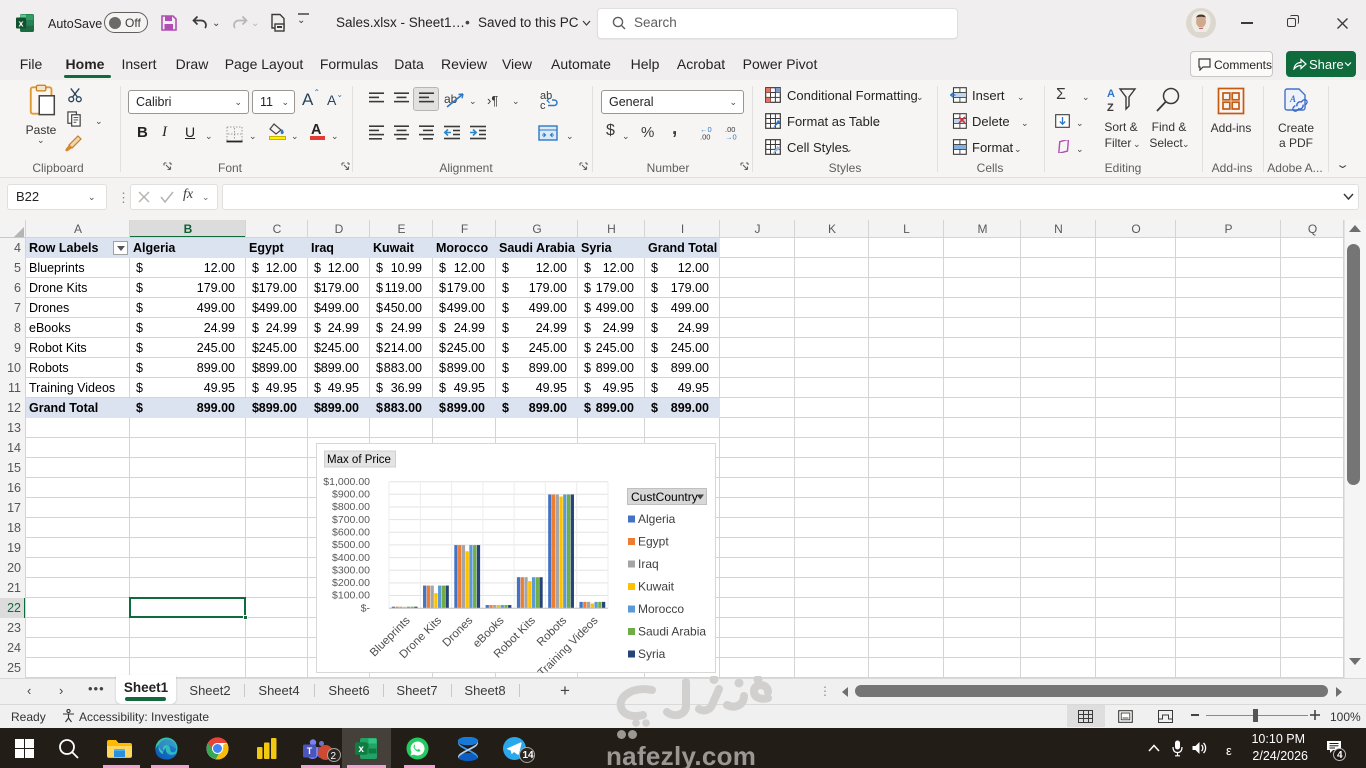 This screenshot has height=768, width=1366. What do you see at coordinates (351, 545) in the screenshot?
I see `svg-text: $500.00` at bounding box center [351, 545].